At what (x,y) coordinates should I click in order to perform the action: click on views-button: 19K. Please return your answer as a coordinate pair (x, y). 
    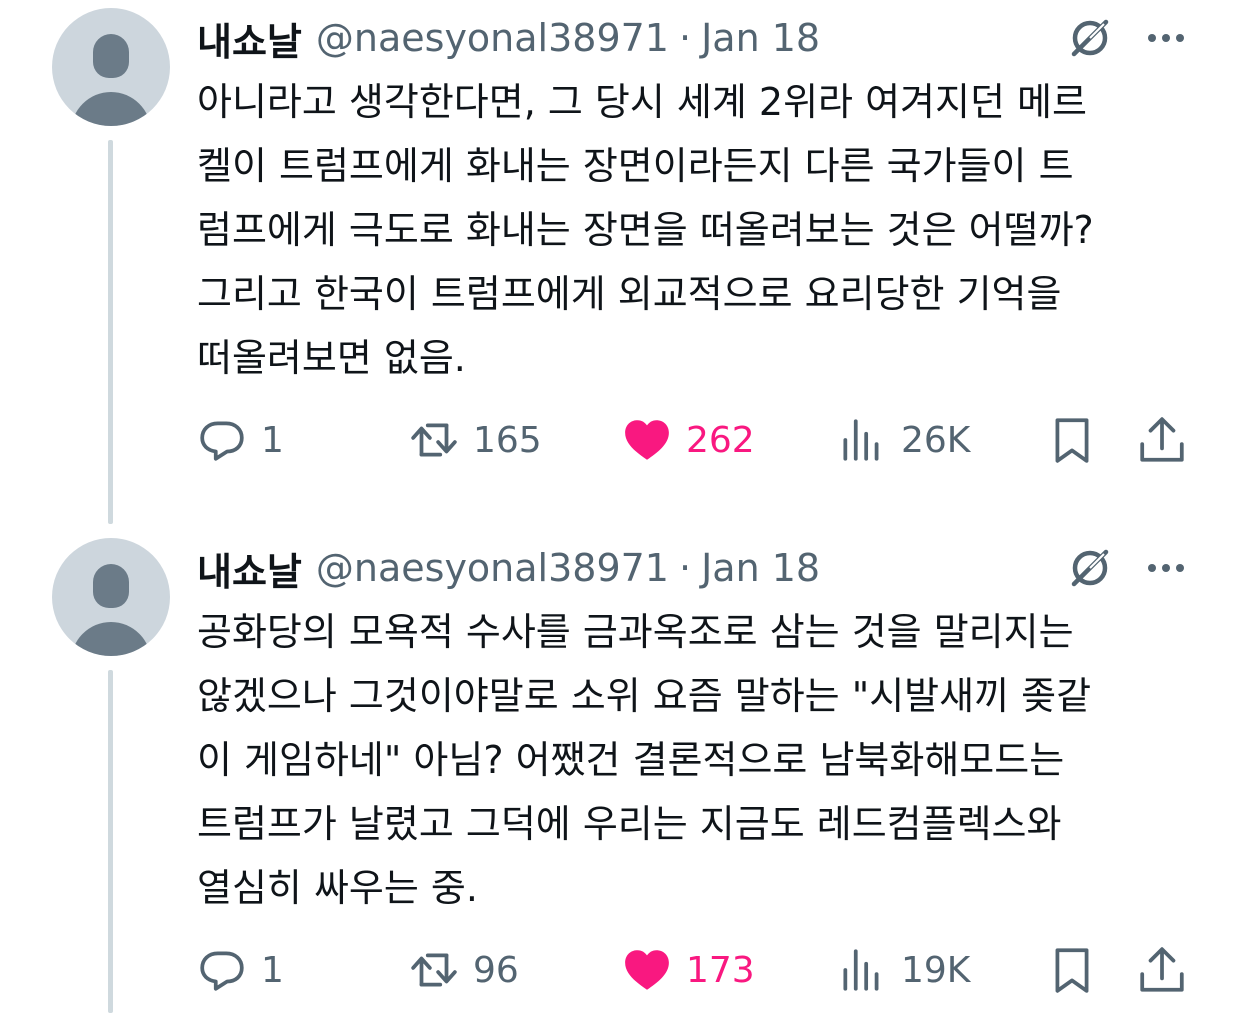
    Looking at the image, I should click on (903, 970).